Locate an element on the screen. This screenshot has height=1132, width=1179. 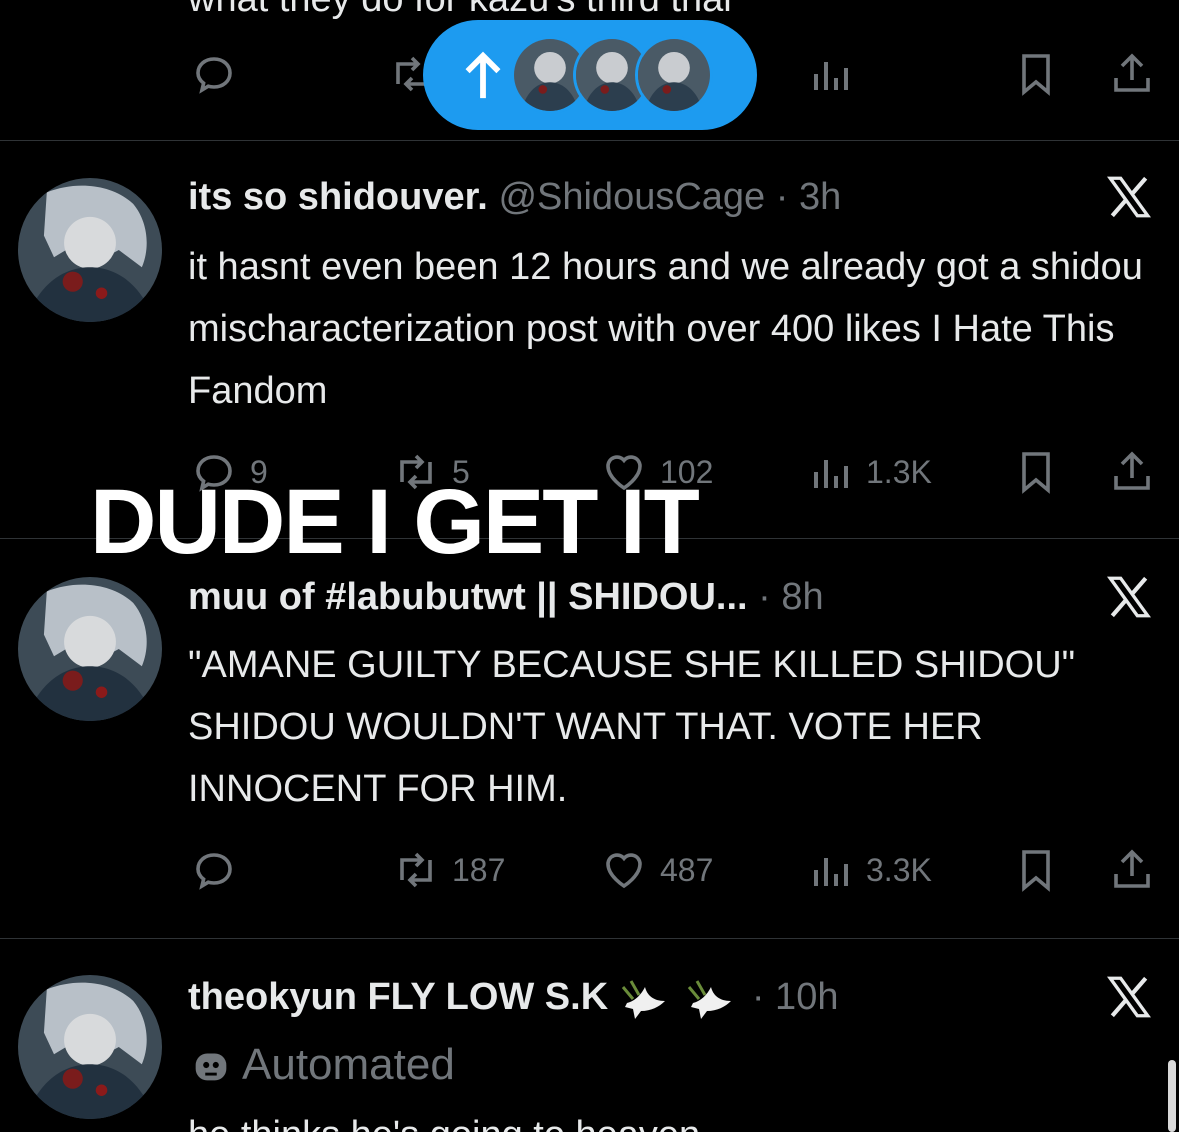
view-count: 3.3K is located at coordinates (899, 869).